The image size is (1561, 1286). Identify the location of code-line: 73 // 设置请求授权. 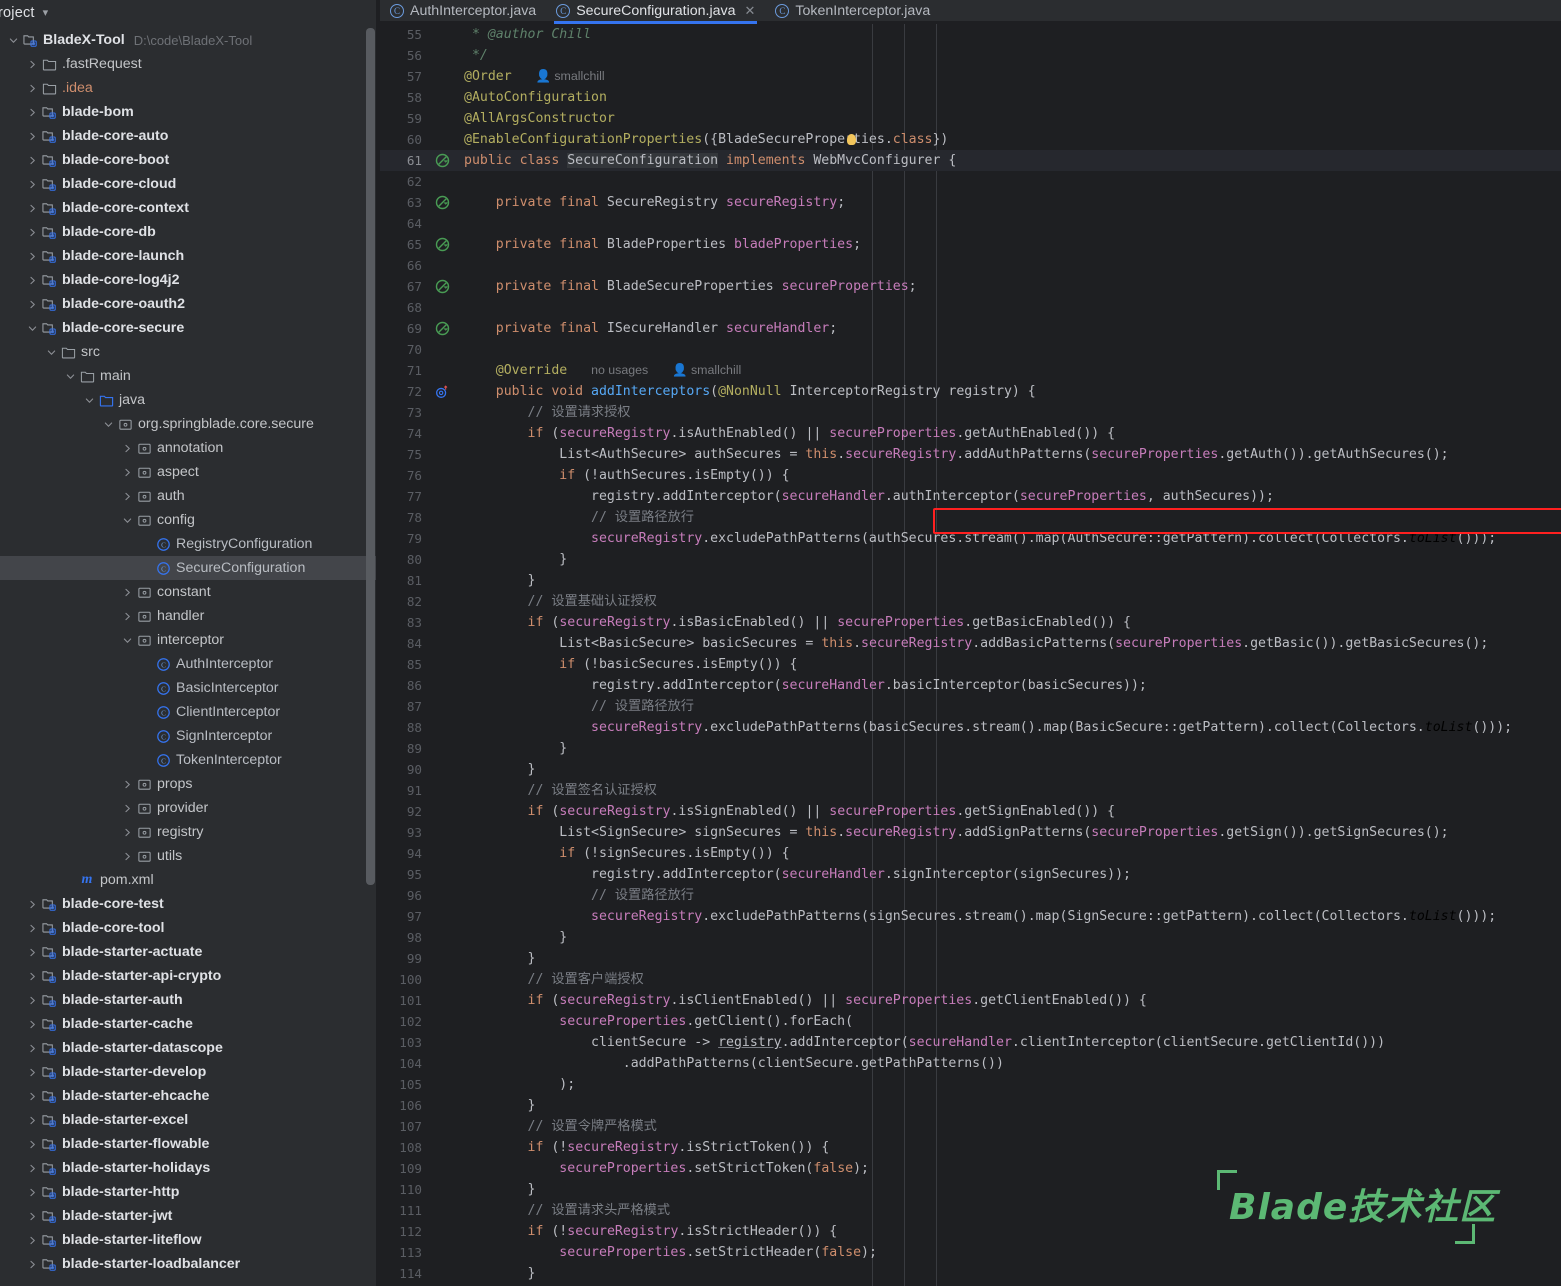
(970, 412).